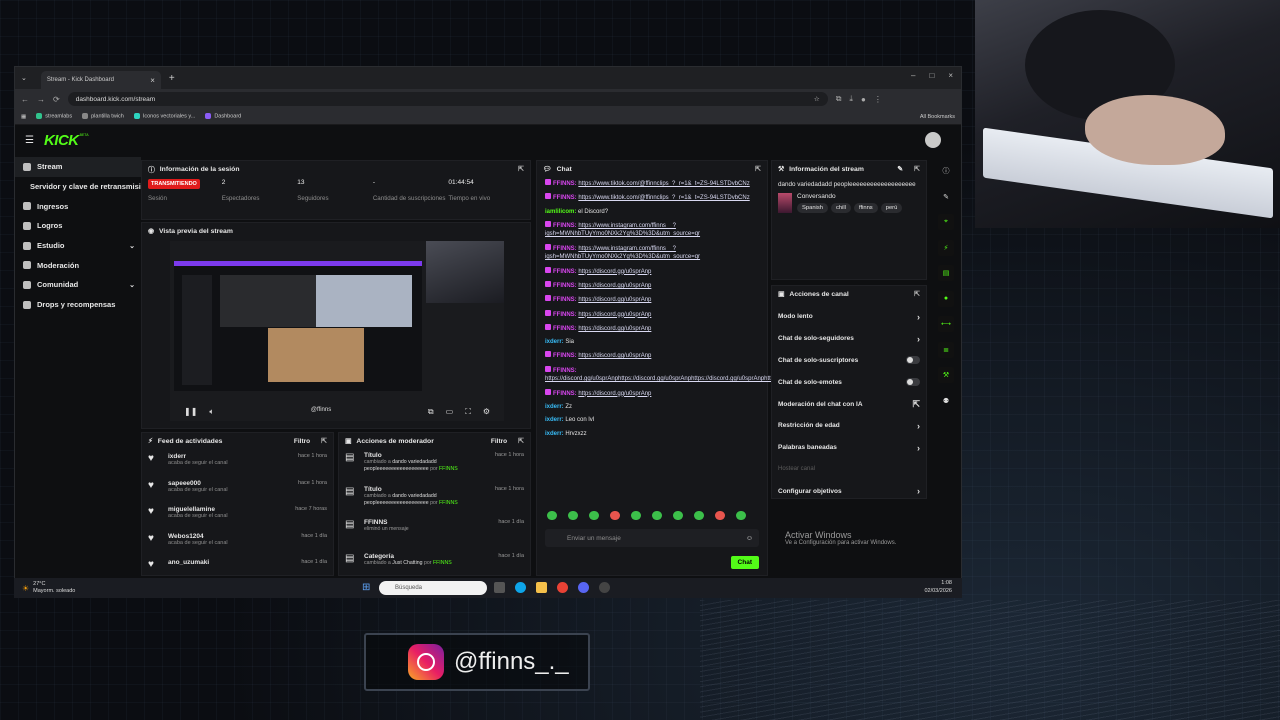 Image resolution: width=1280 pixels, height=720 pixels. What do you see at coordinates (839, 99) in the screenshot?
I see `extensions-icon: ⧉` at bounding box center [839, 99].